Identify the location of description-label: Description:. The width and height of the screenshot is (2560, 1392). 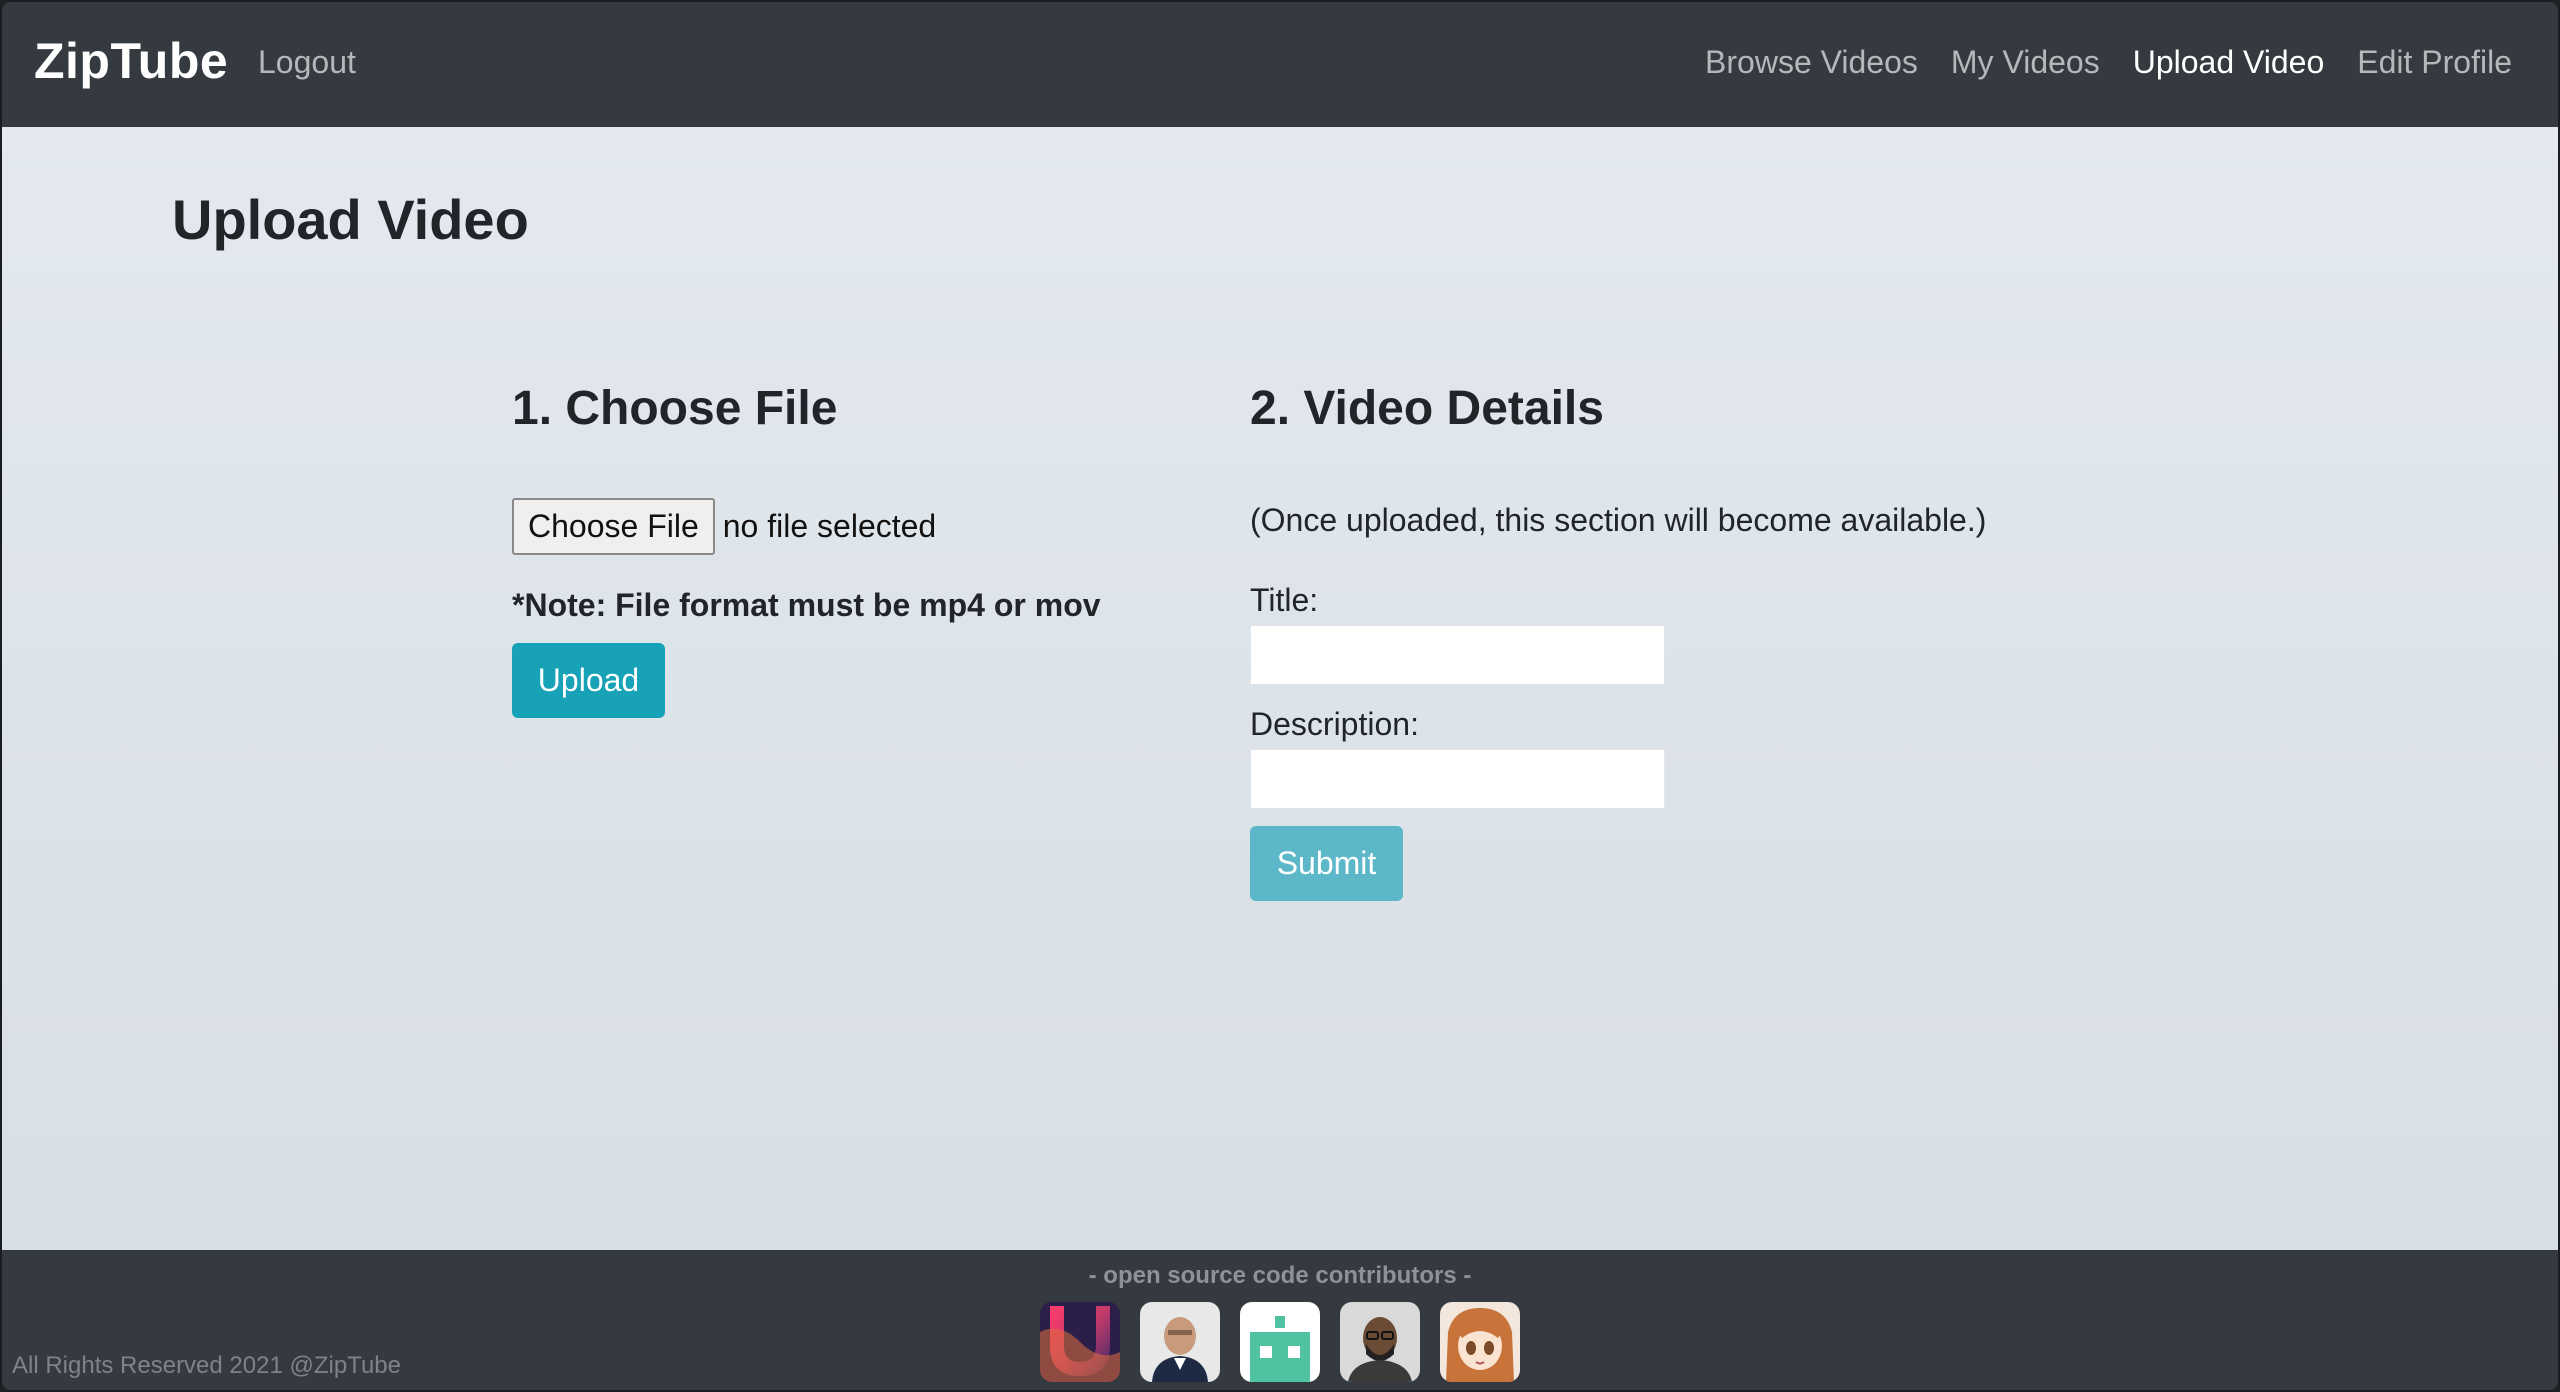
(1334, 724).